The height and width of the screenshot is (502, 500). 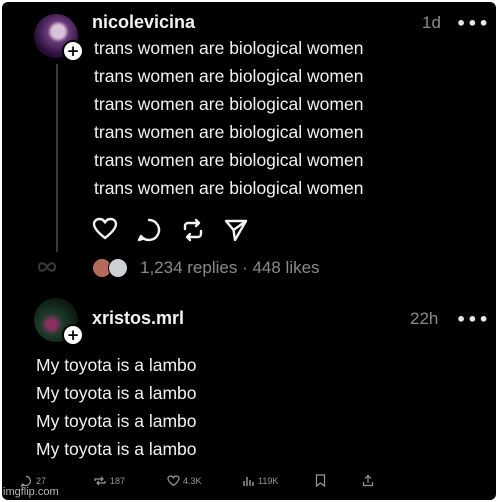 I want to click on upload-icon, so click(x=368, y=480).